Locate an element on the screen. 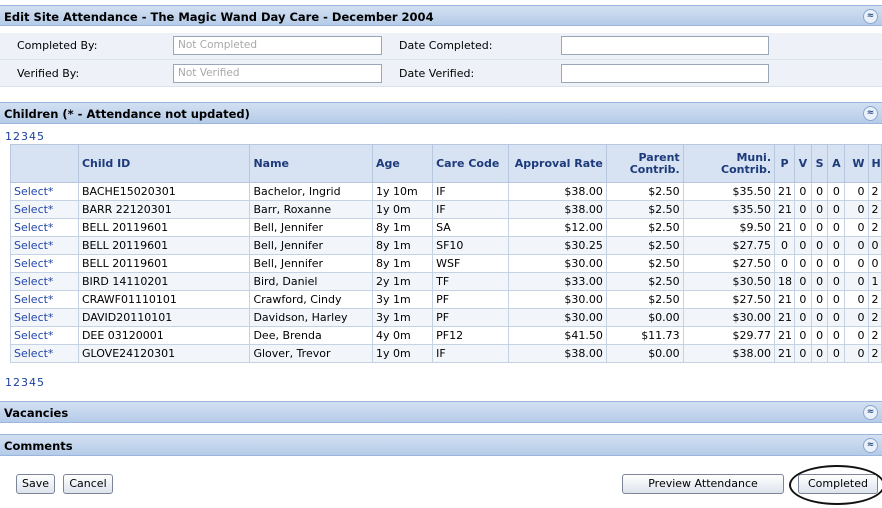 The width and height of the screenshot is (882, 508). vacancies-title: Vacancies is located at coordinates (36, 413).